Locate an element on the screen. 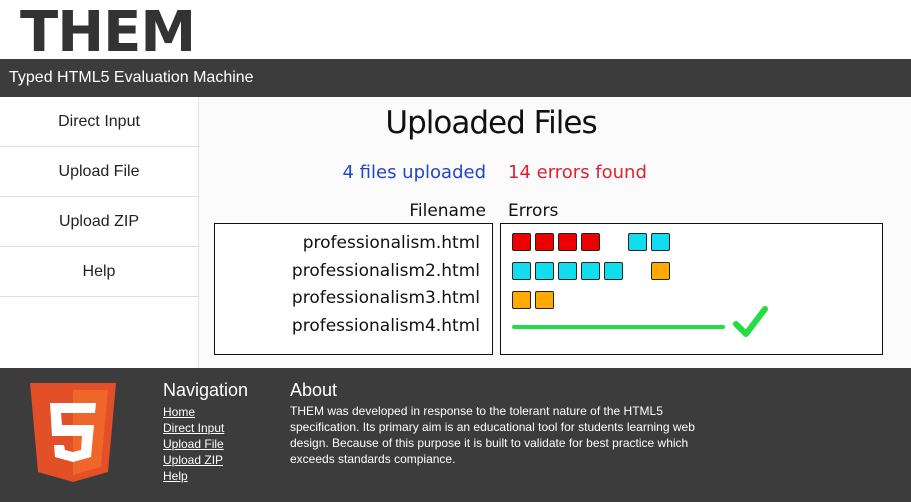 This screenshot has width=911, height=502. sidebar-item-upload-zip: Upload ZIP is located at coordinates (99, 222).